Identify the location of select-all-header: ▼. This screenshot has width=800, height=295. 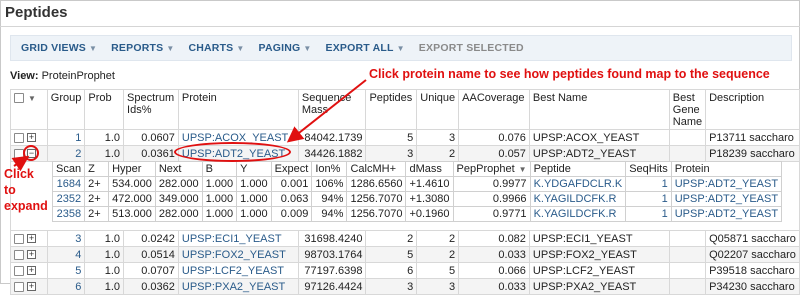
(29, 109).